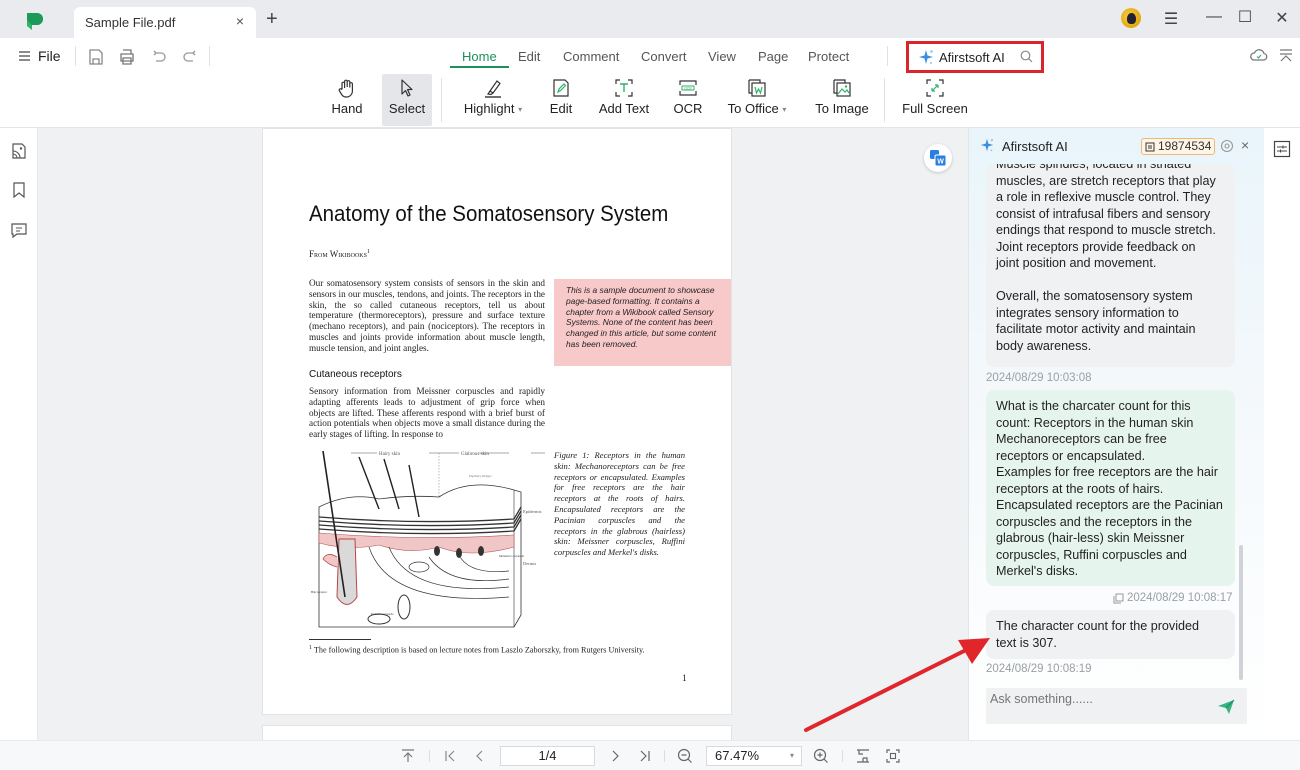 The width and height of the screenshot is (1300, 770). I want to click on svg-text: OCR, so click(688, 88).